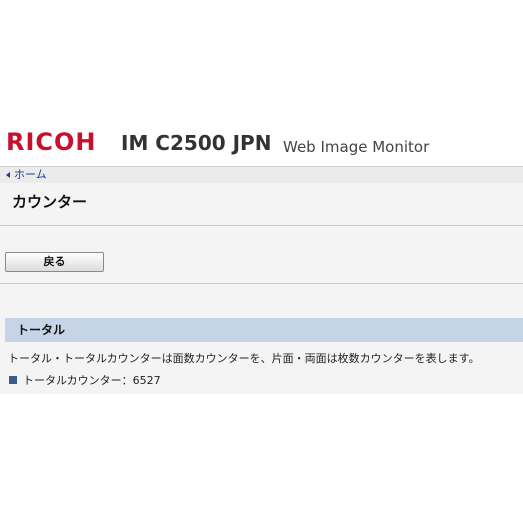 The image size is (523, 523). I want to click on page-title: カウンター, so click(50, 202).